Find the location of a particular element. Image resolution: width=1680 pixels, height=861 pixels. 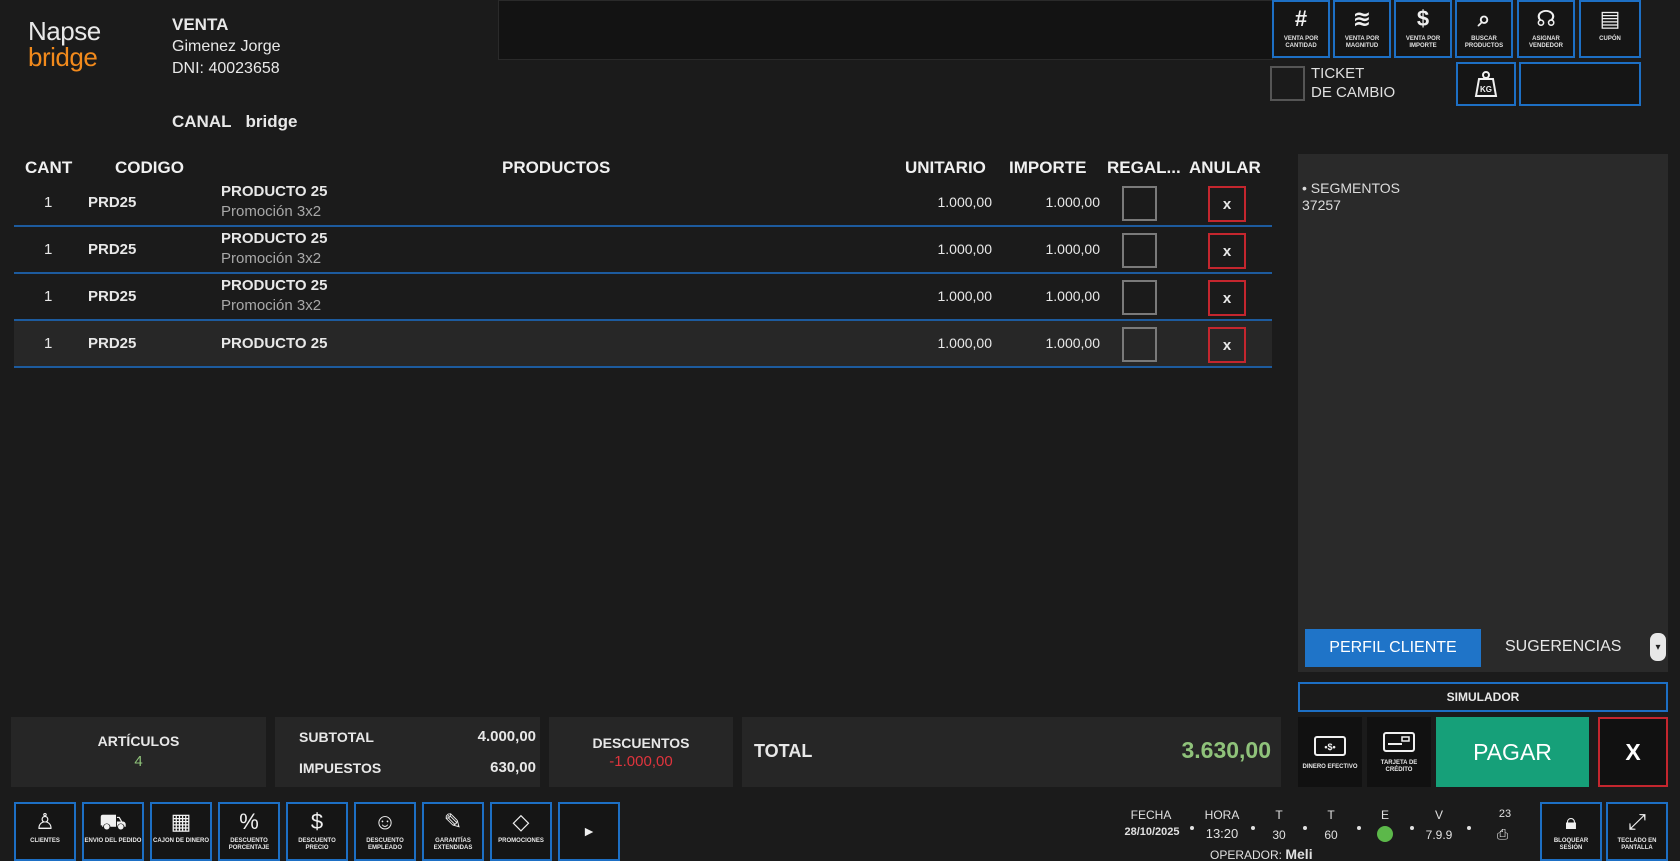

on-screen-keyboard-button: ⤢ TECLADO EN PANTALLA is located at coordinates (1637, 831).